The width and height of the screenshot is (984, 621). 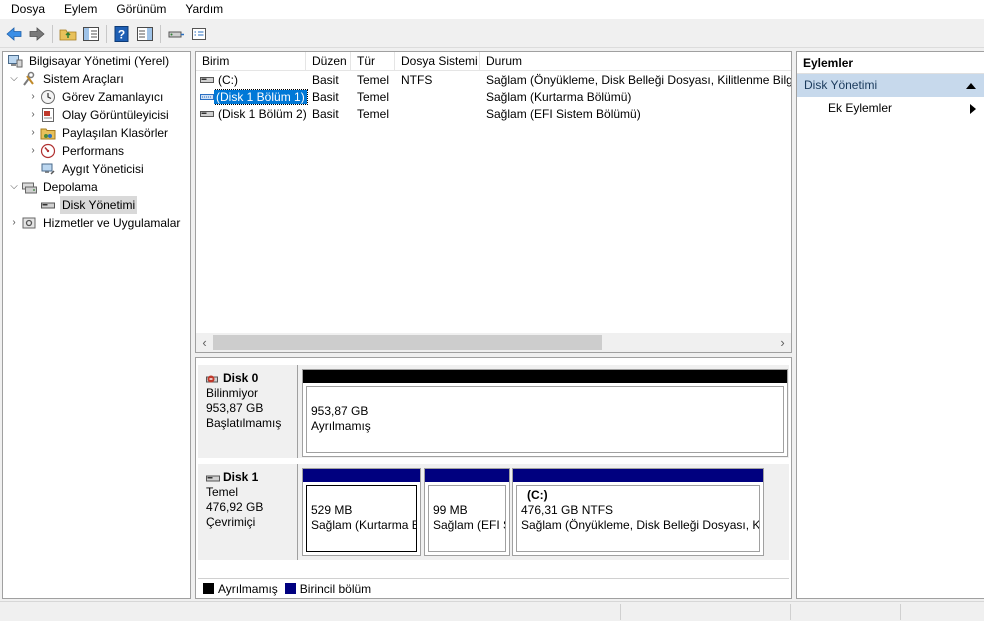 What do you see at coordinates (264, 97) in the screenshot?
I see `cell-volume-selected: (Disk 1 Bölüm 1)` at bounding box center [264, 97].